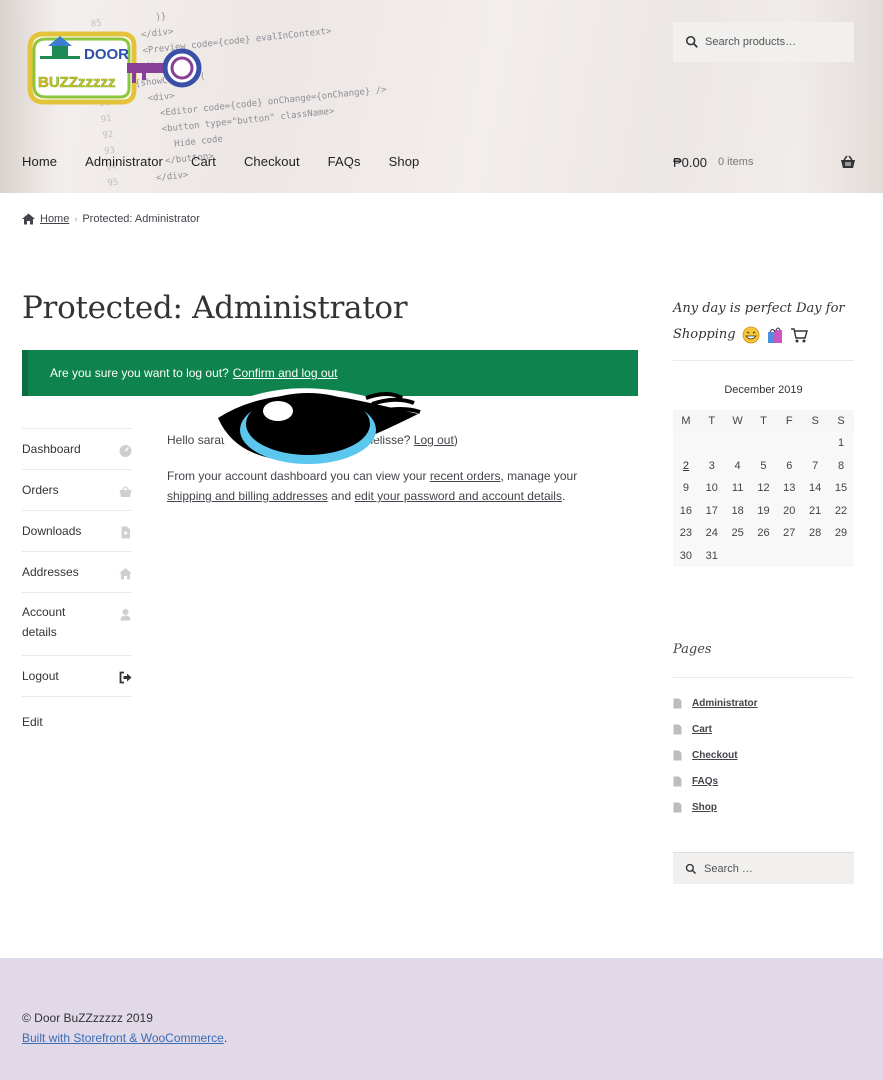 This screenshot has width=883, height=1080. What do you see at coordinates (765, 322) in the screenshot?
I see `sidebar-tagline: Any day is perfect Day for Shopping` at bounding box center [765, 322].